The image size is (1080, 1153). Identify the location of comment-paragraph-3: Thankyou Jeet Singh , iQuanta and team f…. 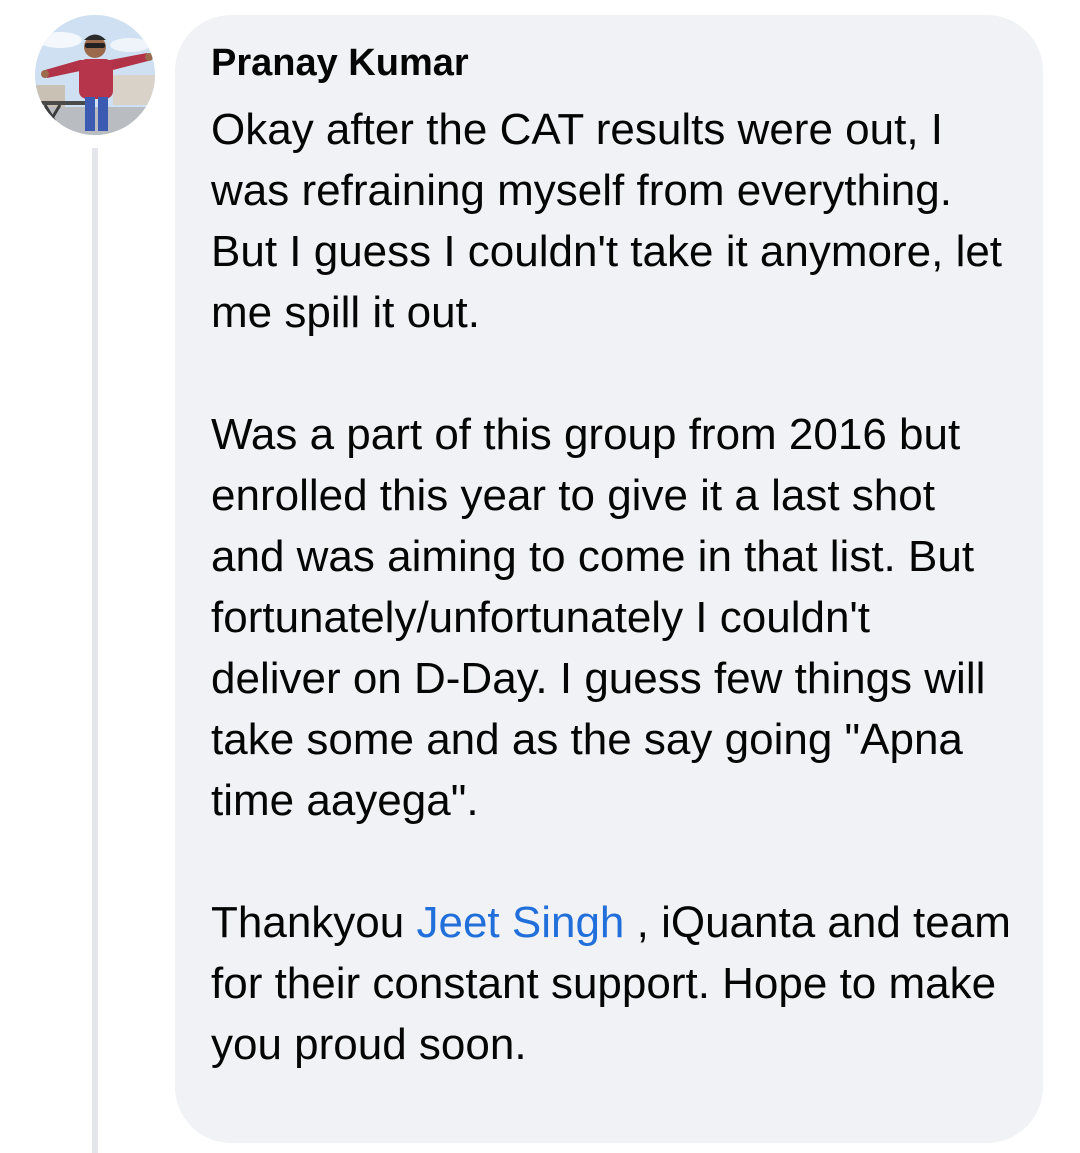
(611, 983).